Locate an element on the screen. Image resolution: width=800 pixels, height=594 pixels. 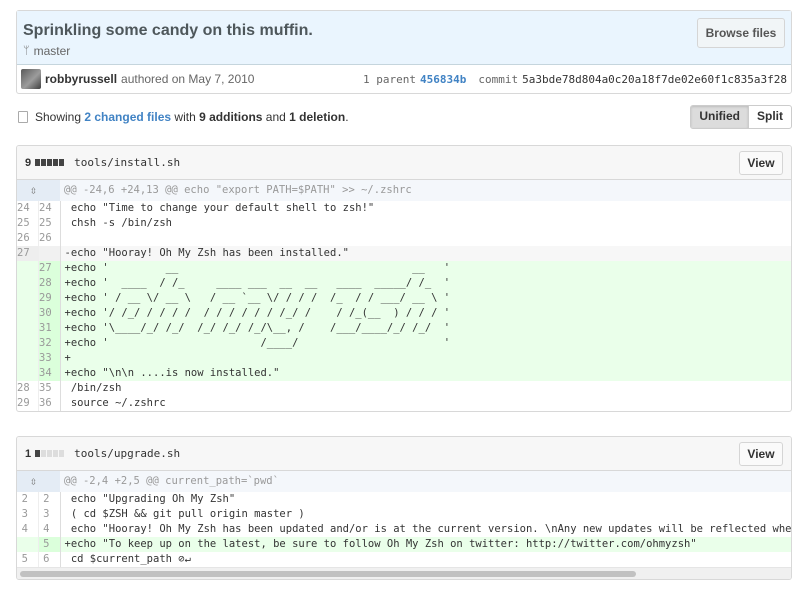
file-path: tools/upgrade.sh is located at coordinates (127, 453).